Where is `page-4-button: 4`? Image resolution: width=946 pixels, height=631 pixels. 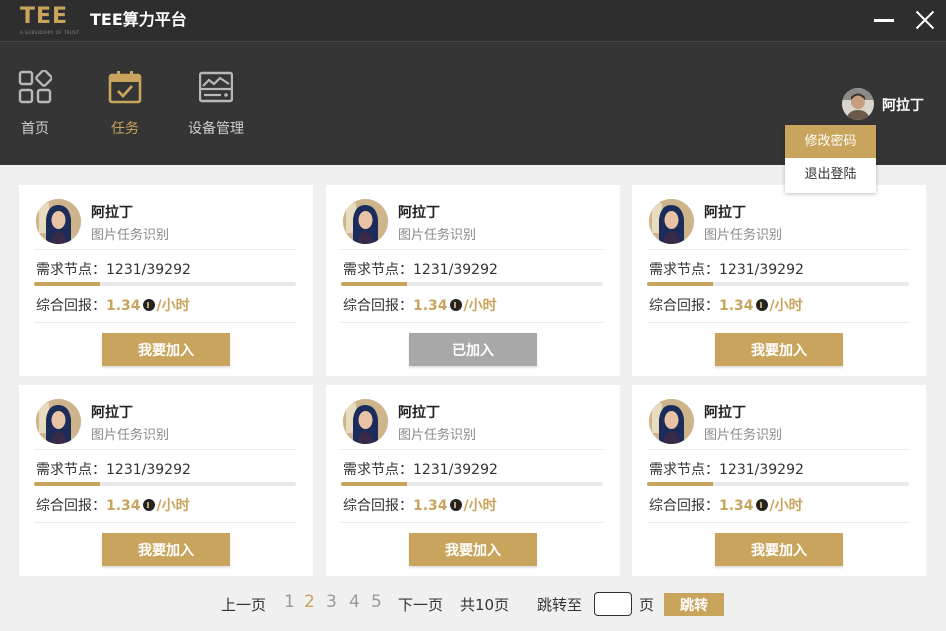 page-4-button: 4 is located at coordinates (354, 602).